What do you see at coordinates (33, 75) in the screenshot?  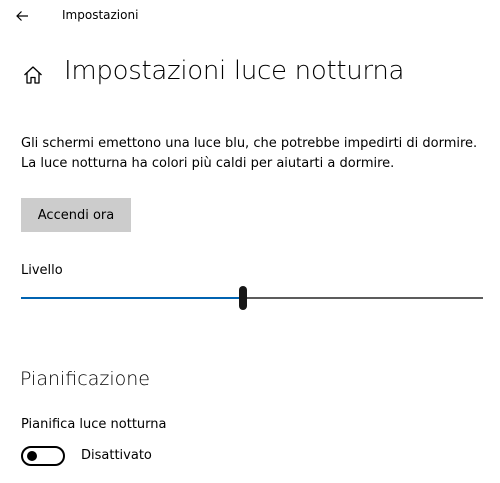 I see `home-icon` at bounding box center [33, 75].